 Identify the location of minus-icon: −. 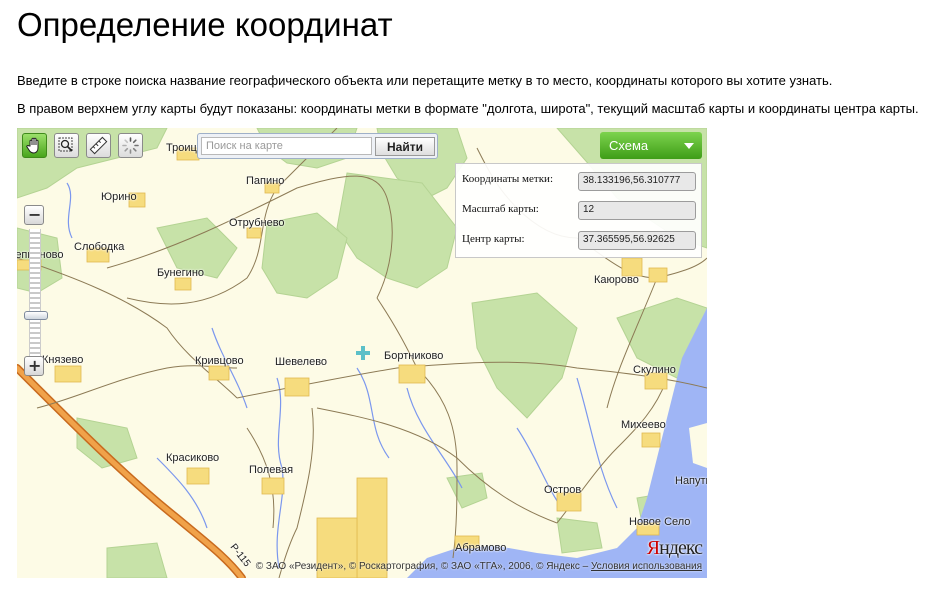
(35, 214).